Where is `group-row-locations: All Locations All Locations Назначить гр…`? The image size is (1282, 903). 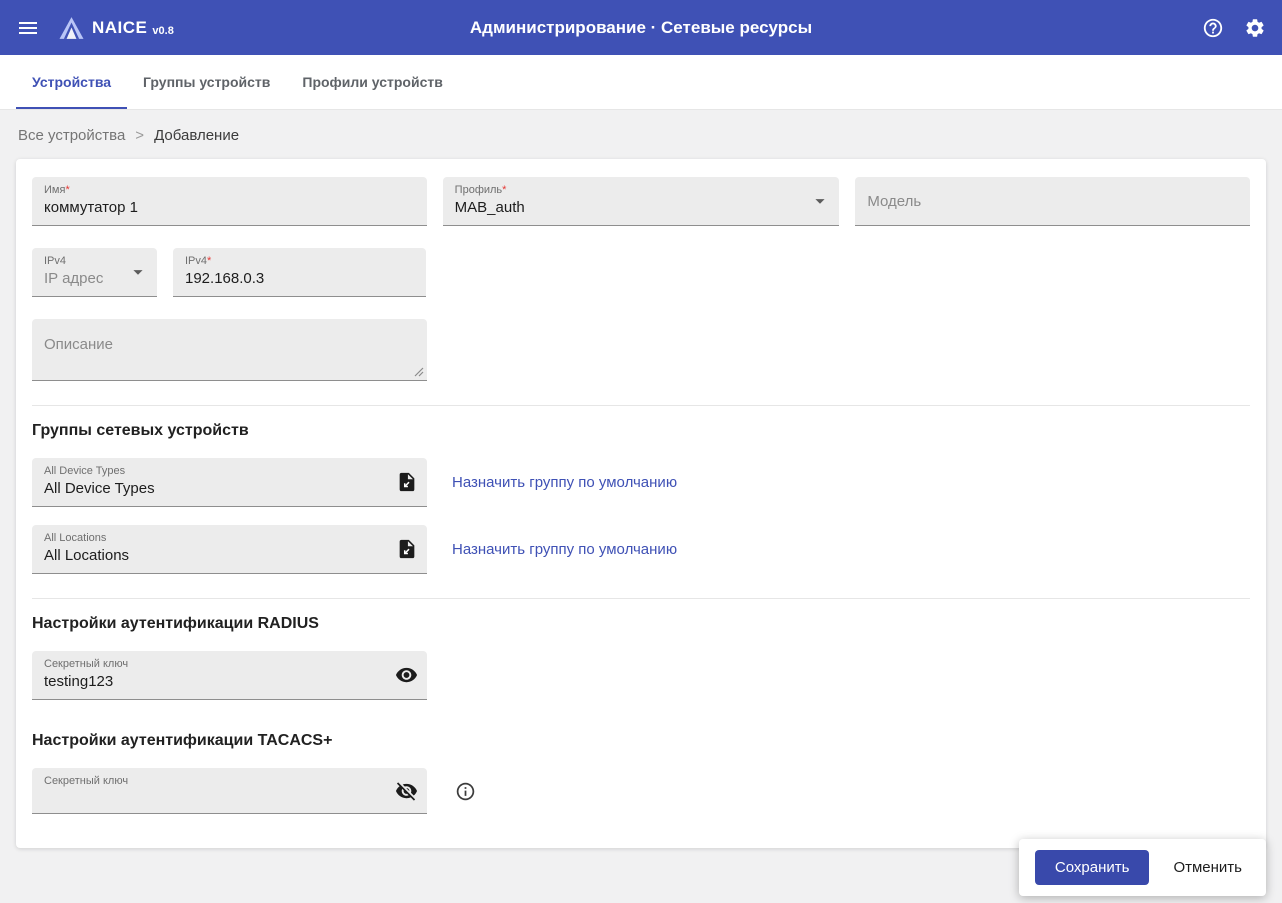 group-row-locations: All Locations All Locations Назначить гр… is located at coordinates (641, 549).